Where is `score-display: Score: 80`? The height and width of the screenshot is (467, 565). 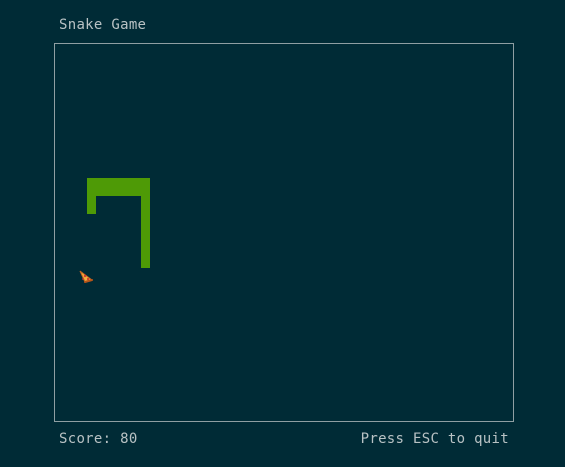 score-display: Score: 80 is located at coordinates (98, 439).